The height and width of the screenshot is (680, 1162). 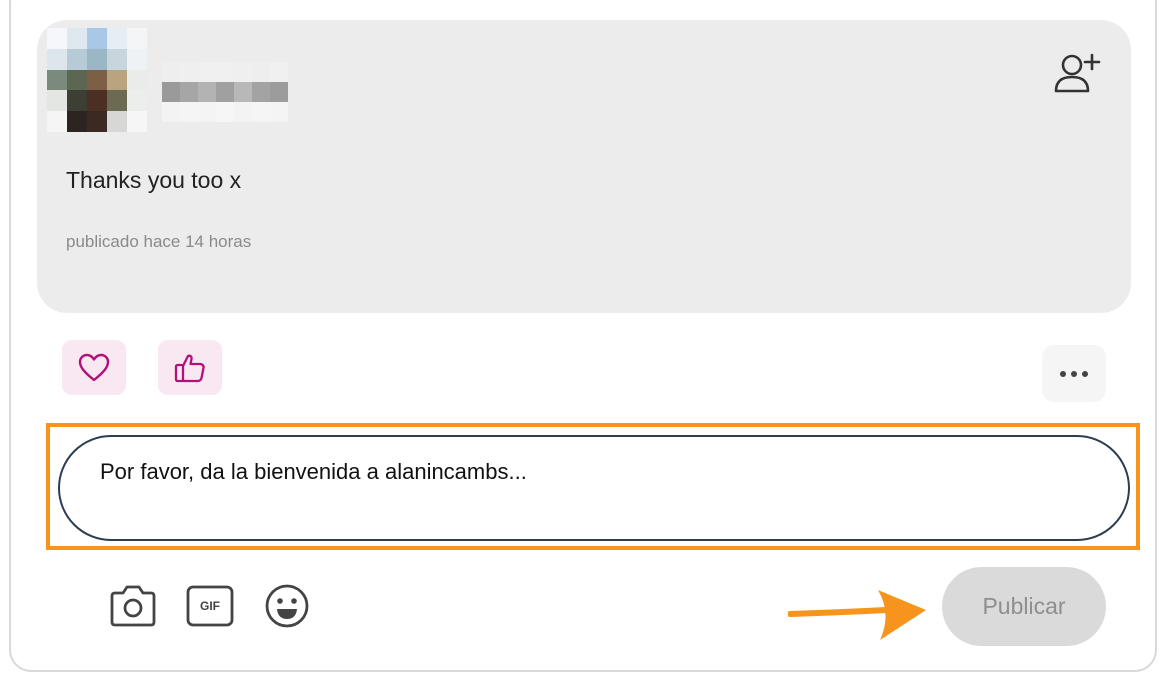 I want to click on thumbs-up-icon, so click(x=189, y=368).